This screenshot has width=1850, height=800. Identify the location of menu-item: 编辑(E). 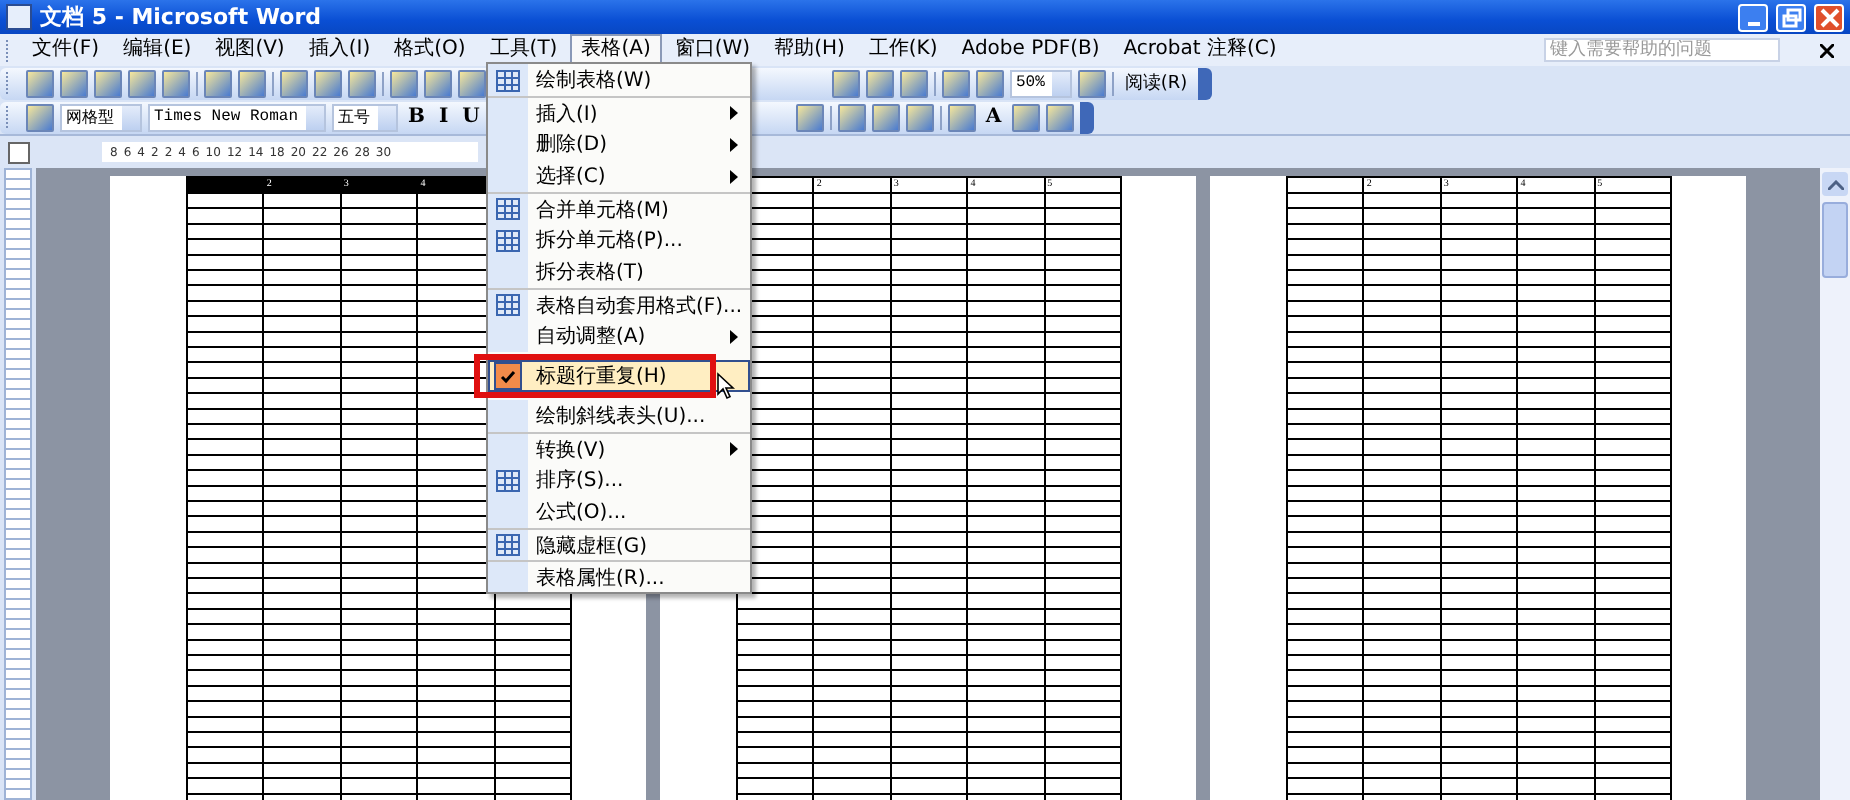
(157, 50).